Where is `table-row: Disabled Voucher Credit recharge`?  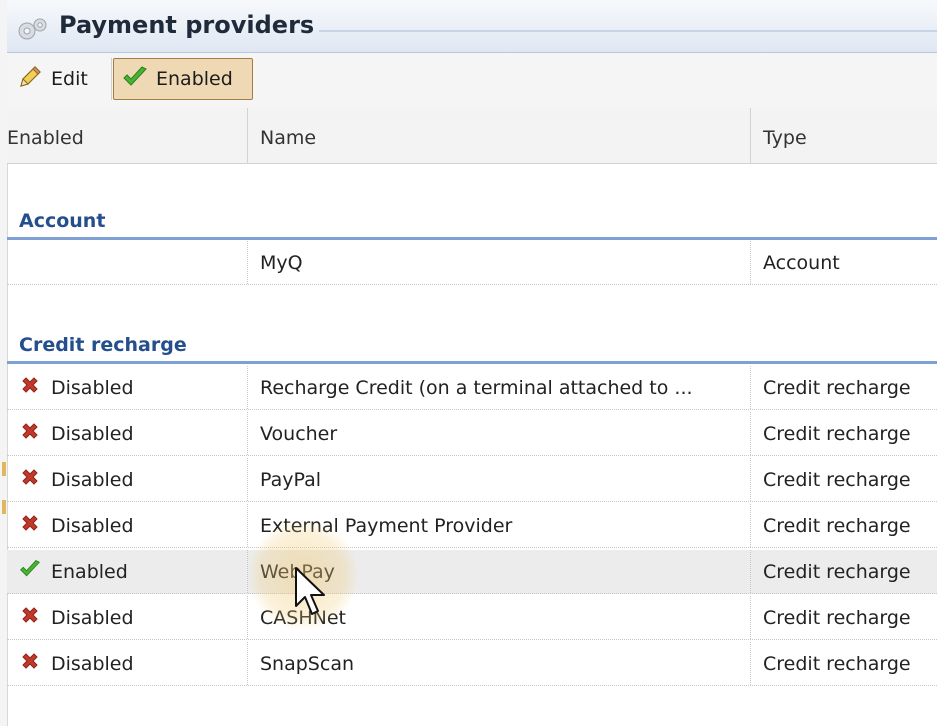 table-row: Disabled Voucher Credit recharge is located at coordinates (472, 434).